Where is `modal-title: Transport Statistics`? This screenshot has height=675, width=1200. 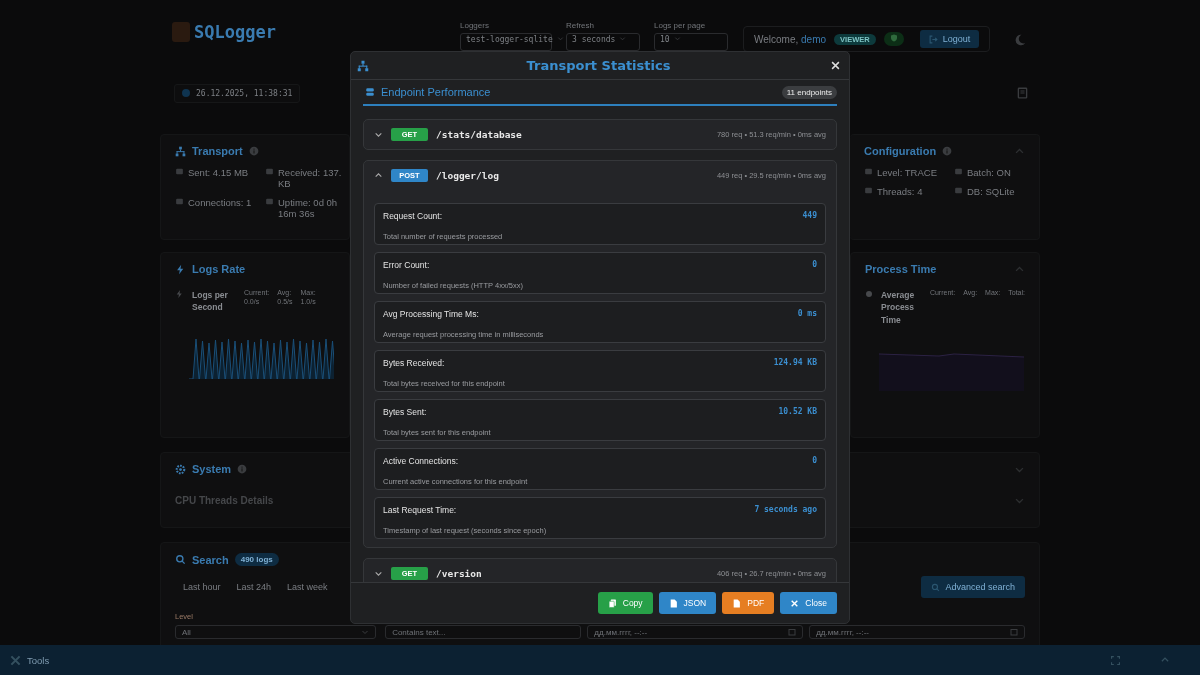 modal-title: Transport Statistics is located at coordinates (598, 65).